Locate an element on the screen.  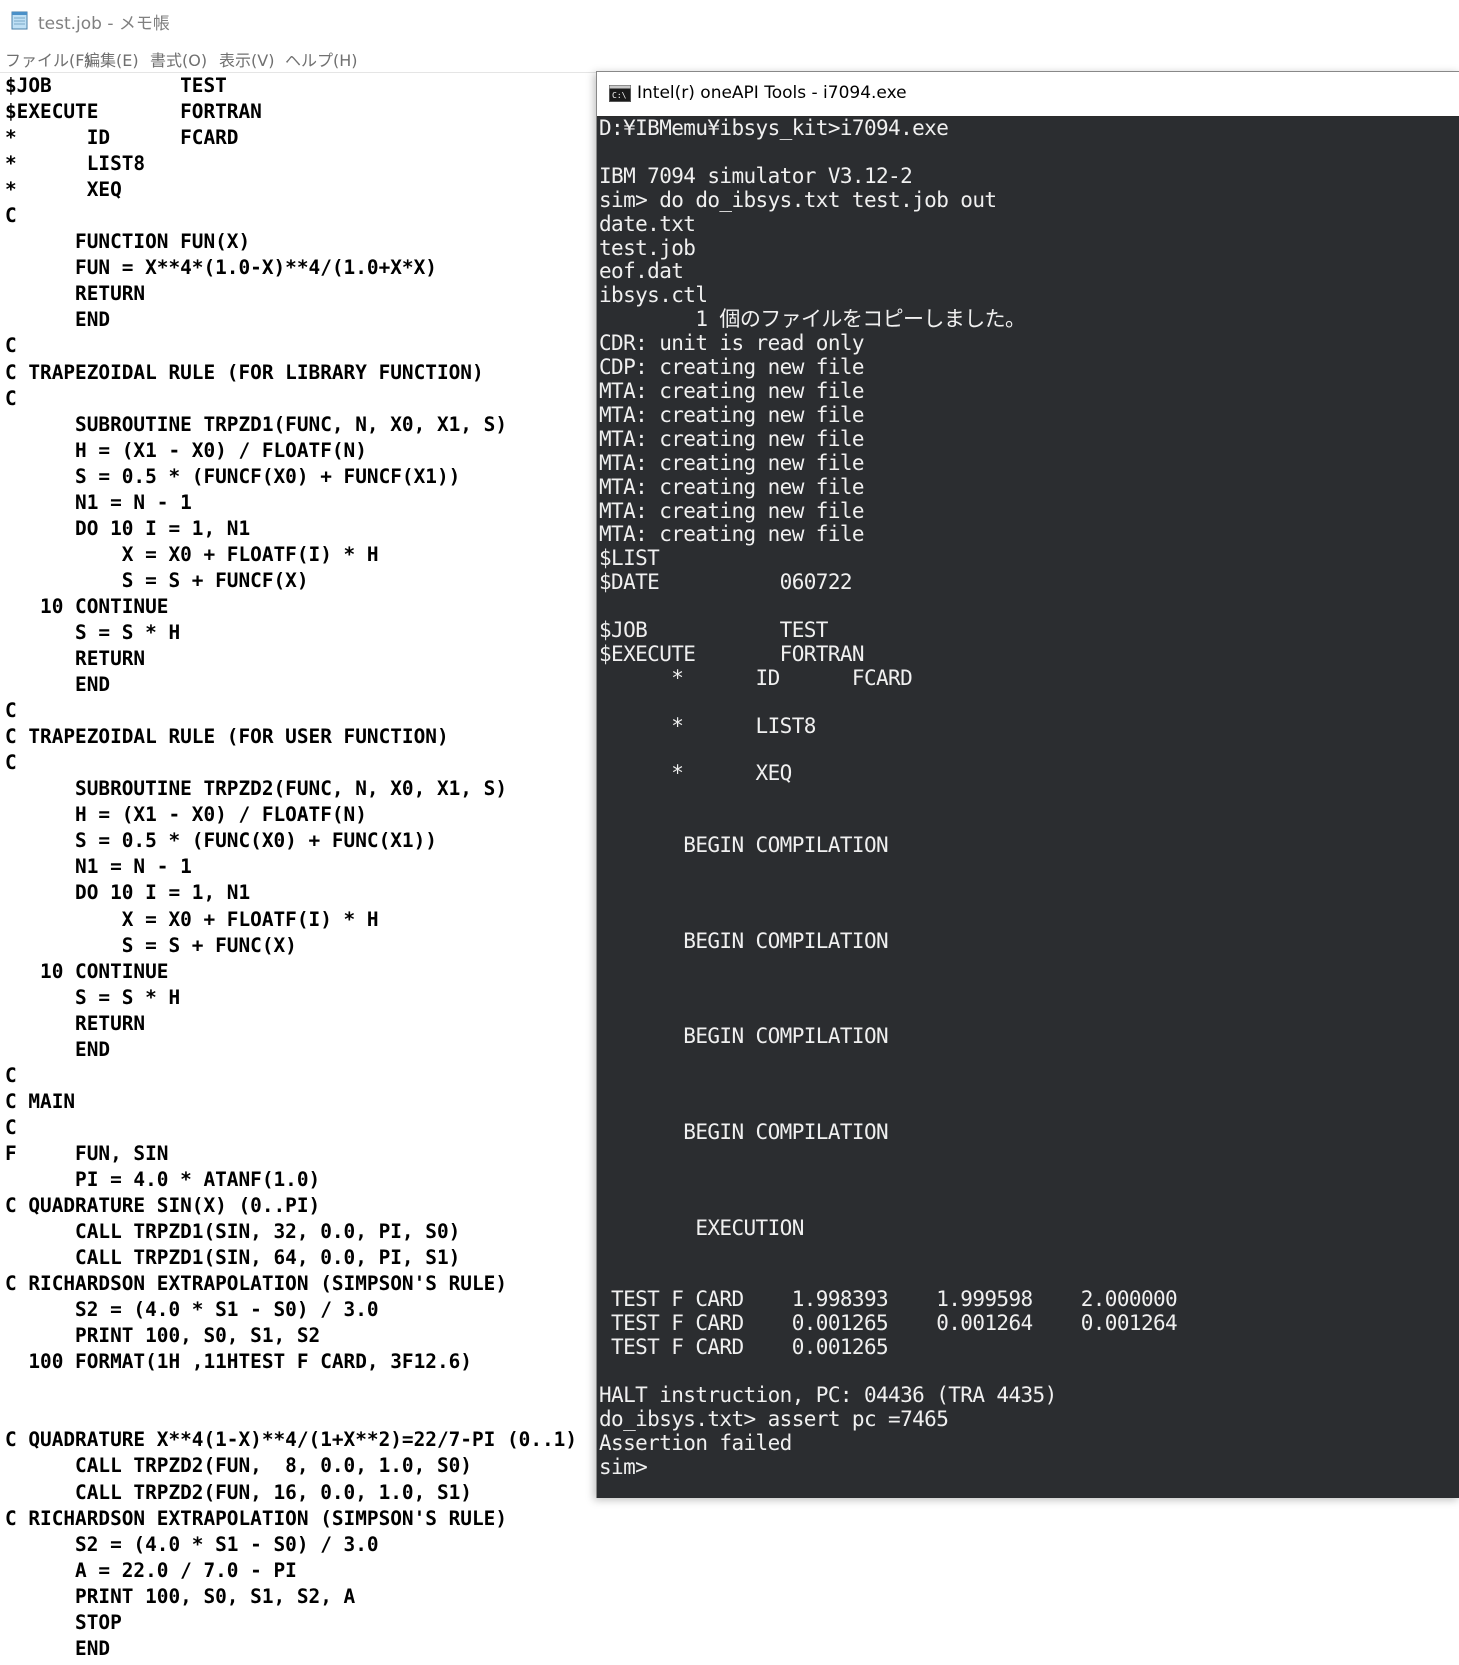
menu-file: ファイル(F) is located at coordinates (48, 59).